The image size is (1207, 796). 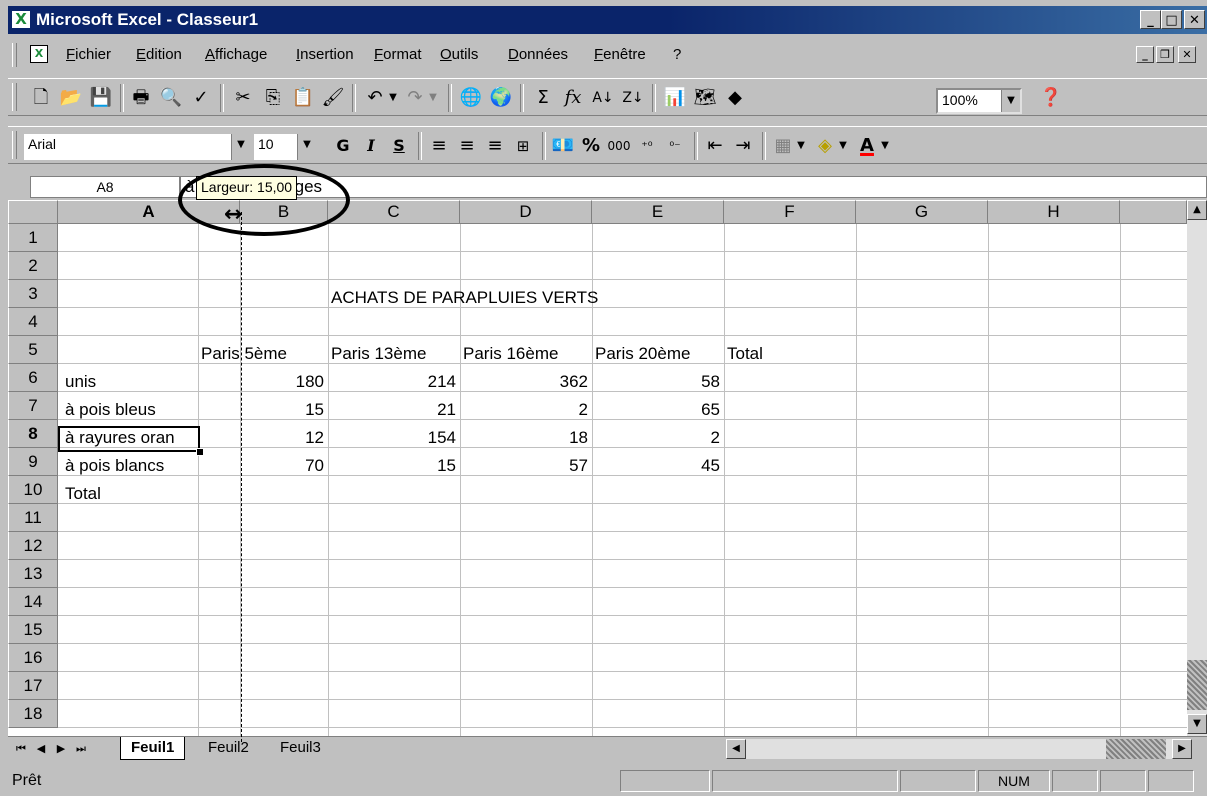 I want to click on row-header: 16, so click(x=33, y=658).